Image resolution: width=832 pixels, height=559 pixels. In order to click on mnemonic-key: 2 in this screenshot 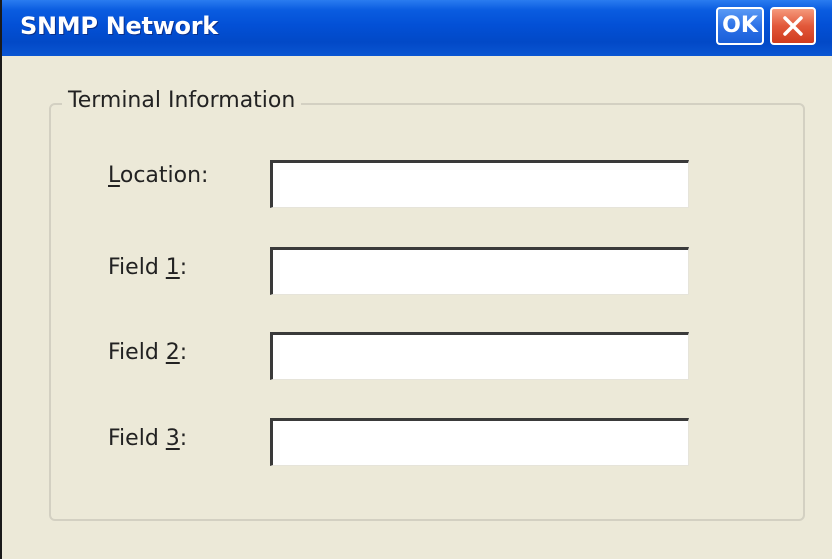, I will do `click(172, 352)`.